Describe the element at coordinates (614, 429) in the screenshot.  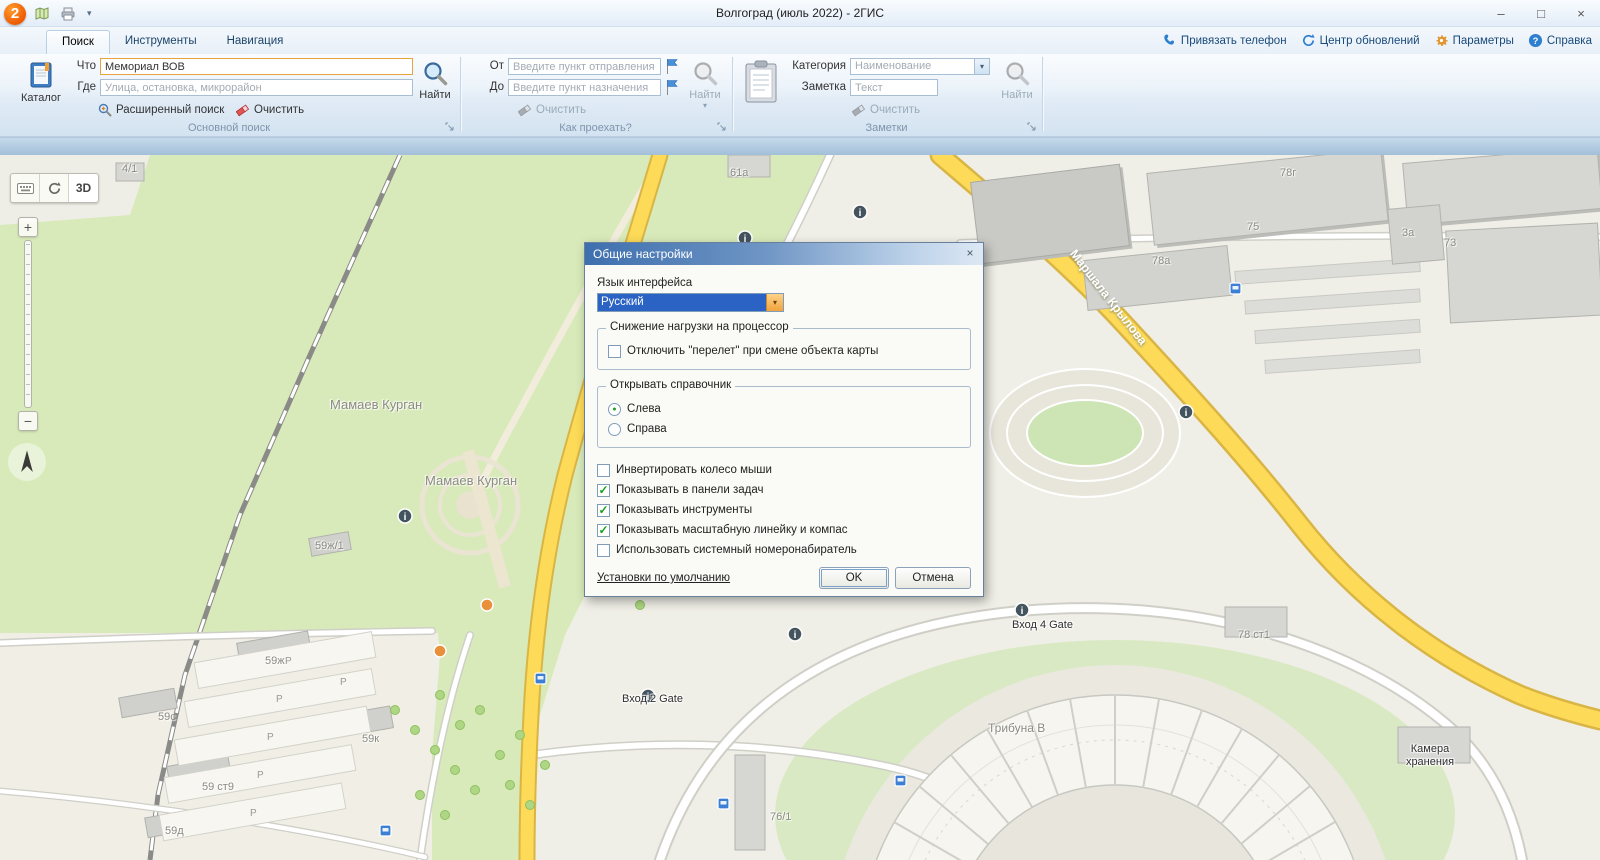
I see `radio-button` at that location.